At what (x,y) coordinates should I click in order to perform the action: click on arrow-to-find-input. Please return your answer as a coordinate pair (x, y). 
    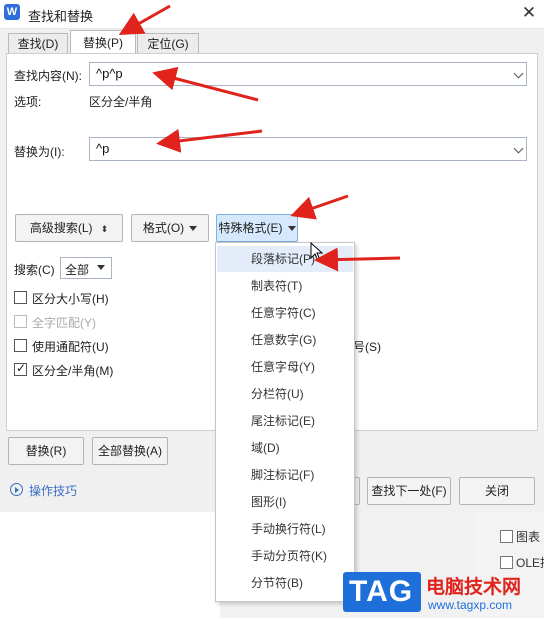
    Looking at the image, I should click on (205, 84).